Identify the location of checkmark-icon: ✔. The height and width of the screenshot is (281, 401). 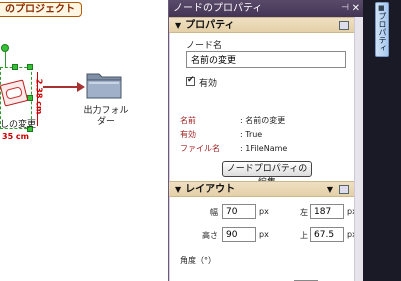
(191, 80).